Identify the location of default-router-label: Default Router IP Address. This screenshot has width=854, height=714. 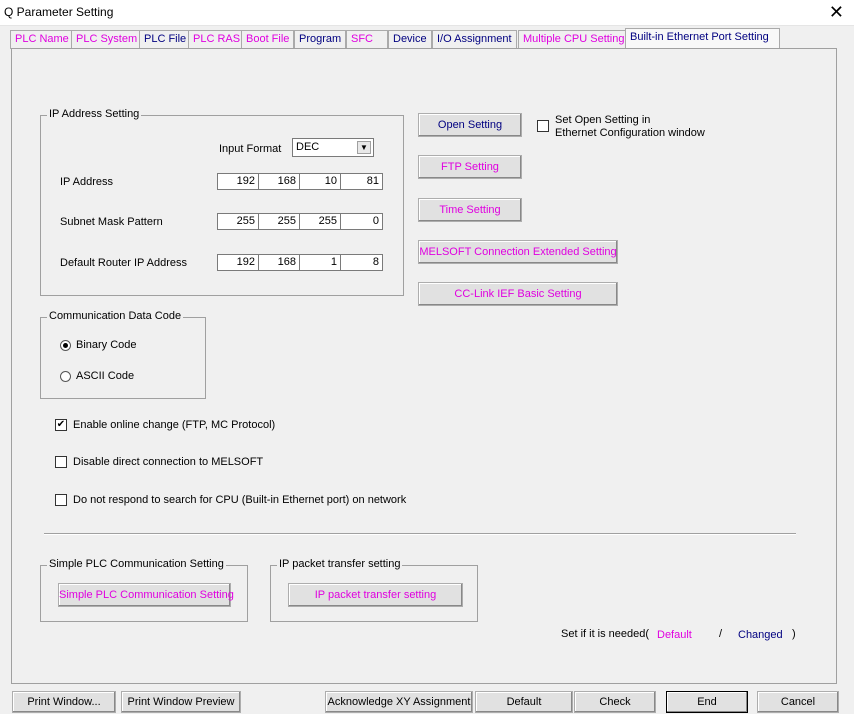
(123, 263).